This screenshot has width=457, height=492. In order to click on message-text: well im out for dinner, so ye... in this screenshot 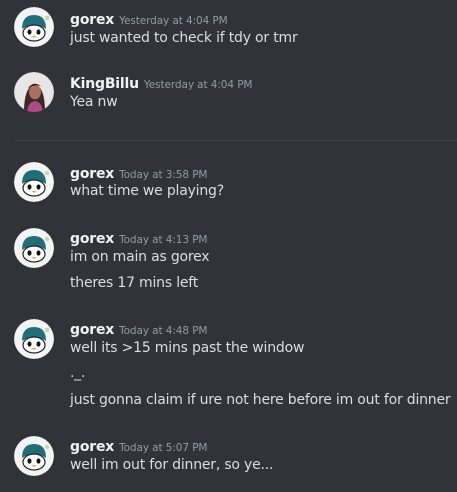, I will do `click(172, 465)`.